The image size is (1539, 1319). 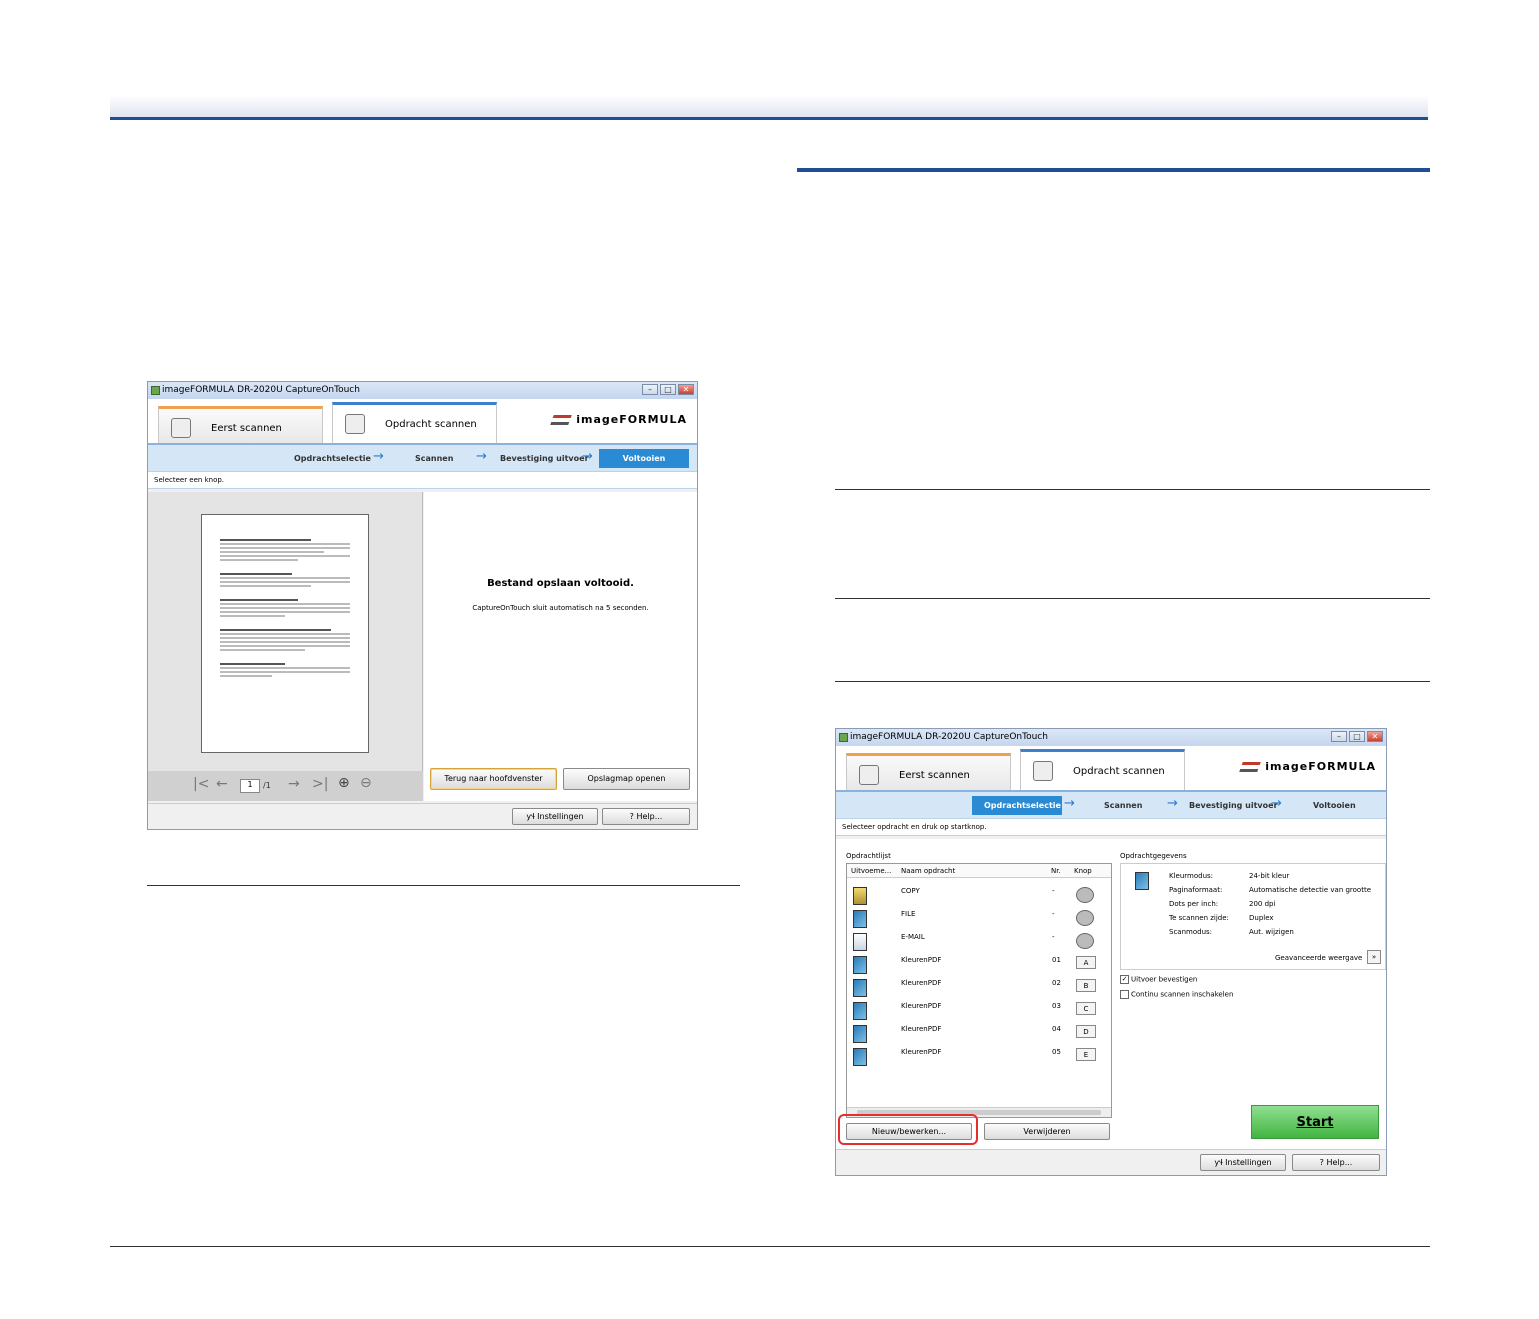 What do you see at coordinates (1191, 876) in the screenshot?
I see `detail-label: Kleurmodus:` at bounding box center [1191, 876].